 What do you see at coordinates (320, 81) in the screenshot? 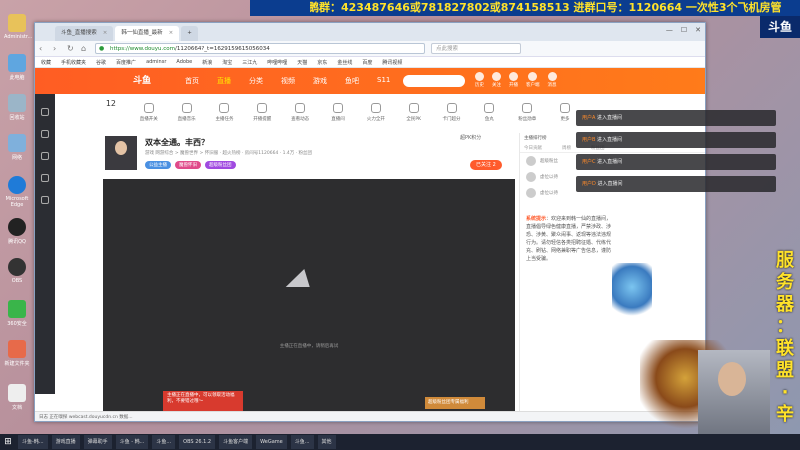
I see `nav-game: 游戏` at bounding box center [320, 81].